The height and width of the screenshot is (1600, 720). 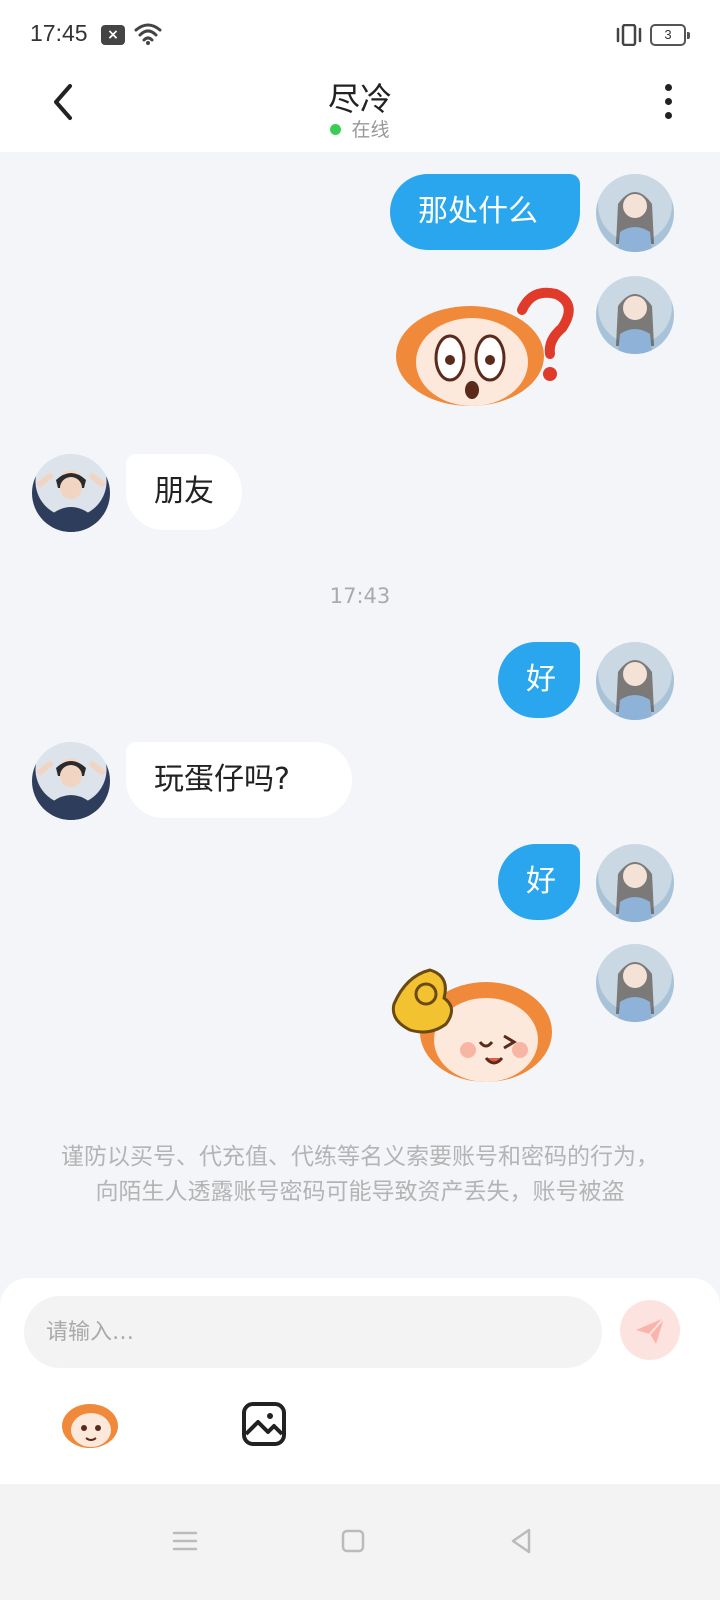 I want to click on message-bubble-incoming: 玩蛋仔吗?, so click(x=239, y=780).